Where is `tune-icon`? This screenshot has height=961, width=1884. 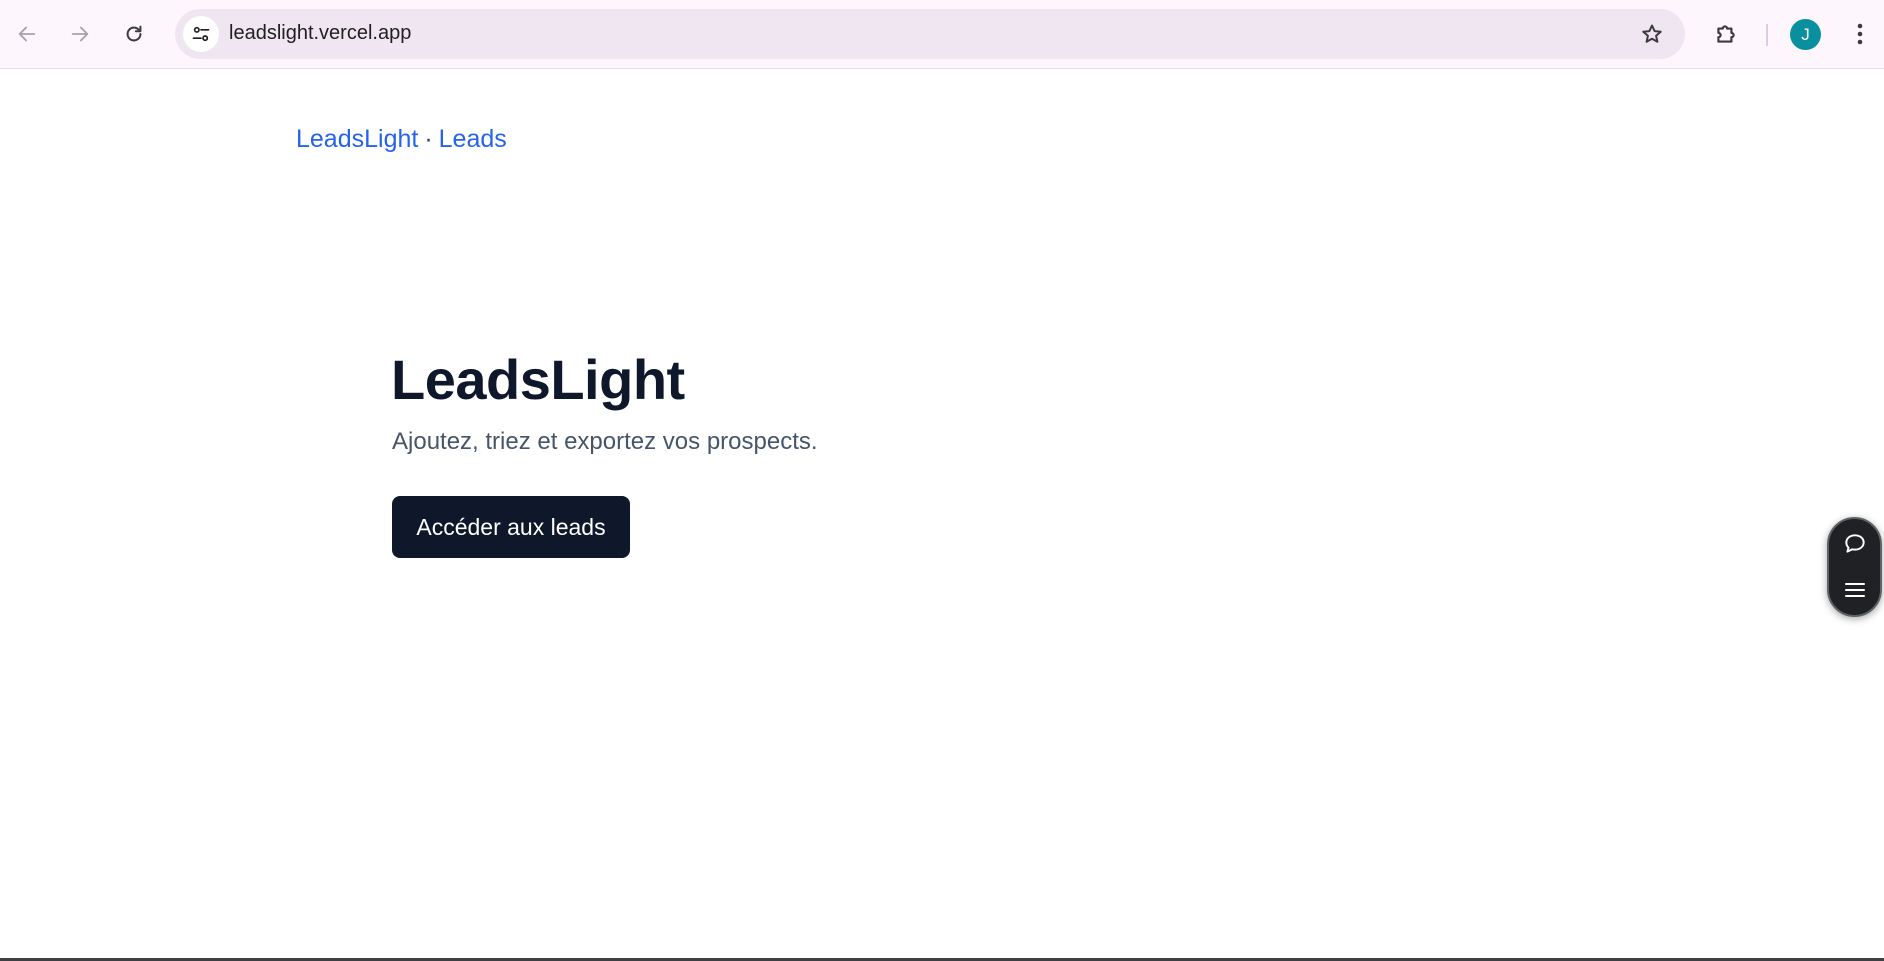
tune-icon is located at coordinates (201, 34).